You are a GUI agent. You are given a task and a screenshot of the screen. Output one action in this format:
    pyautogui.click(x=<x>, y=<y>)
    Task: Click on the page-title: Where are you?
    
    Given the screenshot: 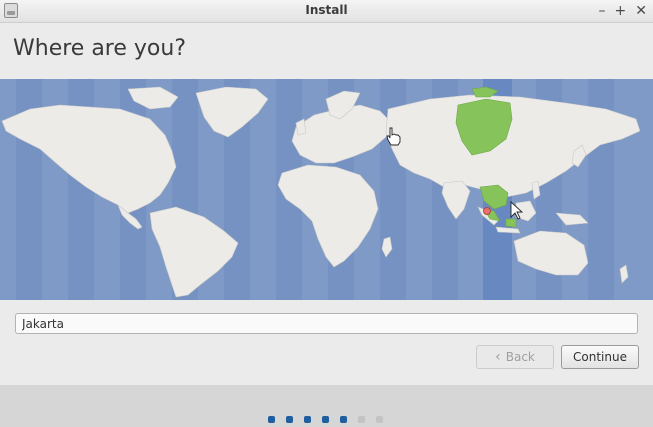 What is the action you would take?
    pyautogui.click(x=99, y=48)
    